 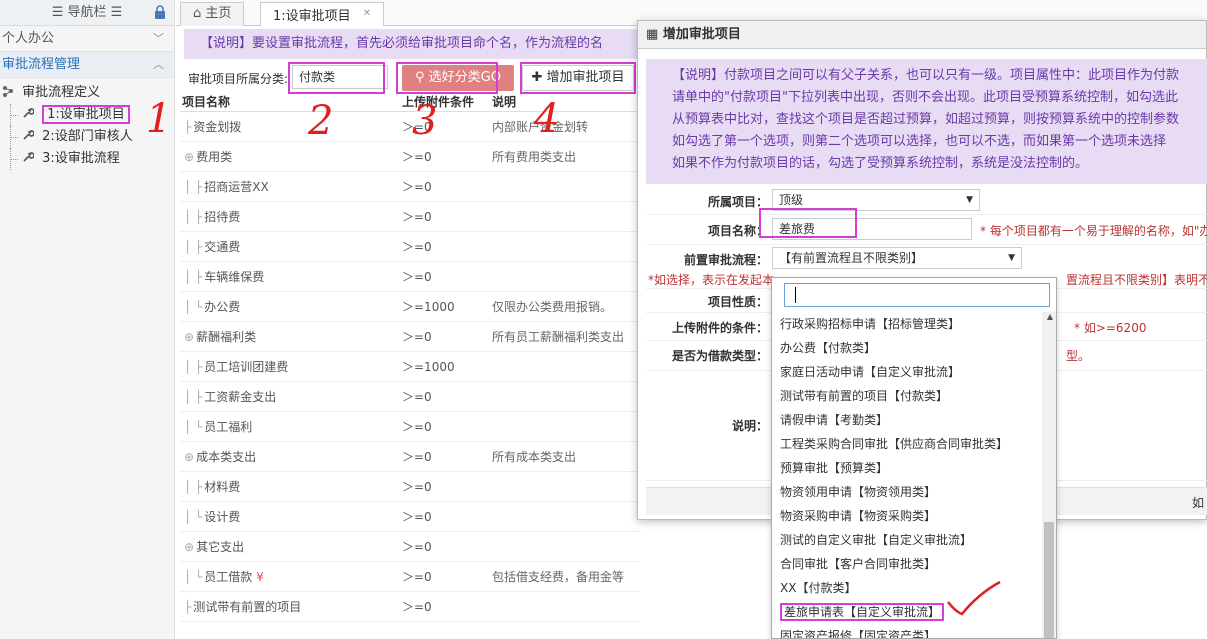 What do you see at coordinates (917, 295) in the screenshot?
I see `dropdown-search-input` at bounding box center [917, 295].